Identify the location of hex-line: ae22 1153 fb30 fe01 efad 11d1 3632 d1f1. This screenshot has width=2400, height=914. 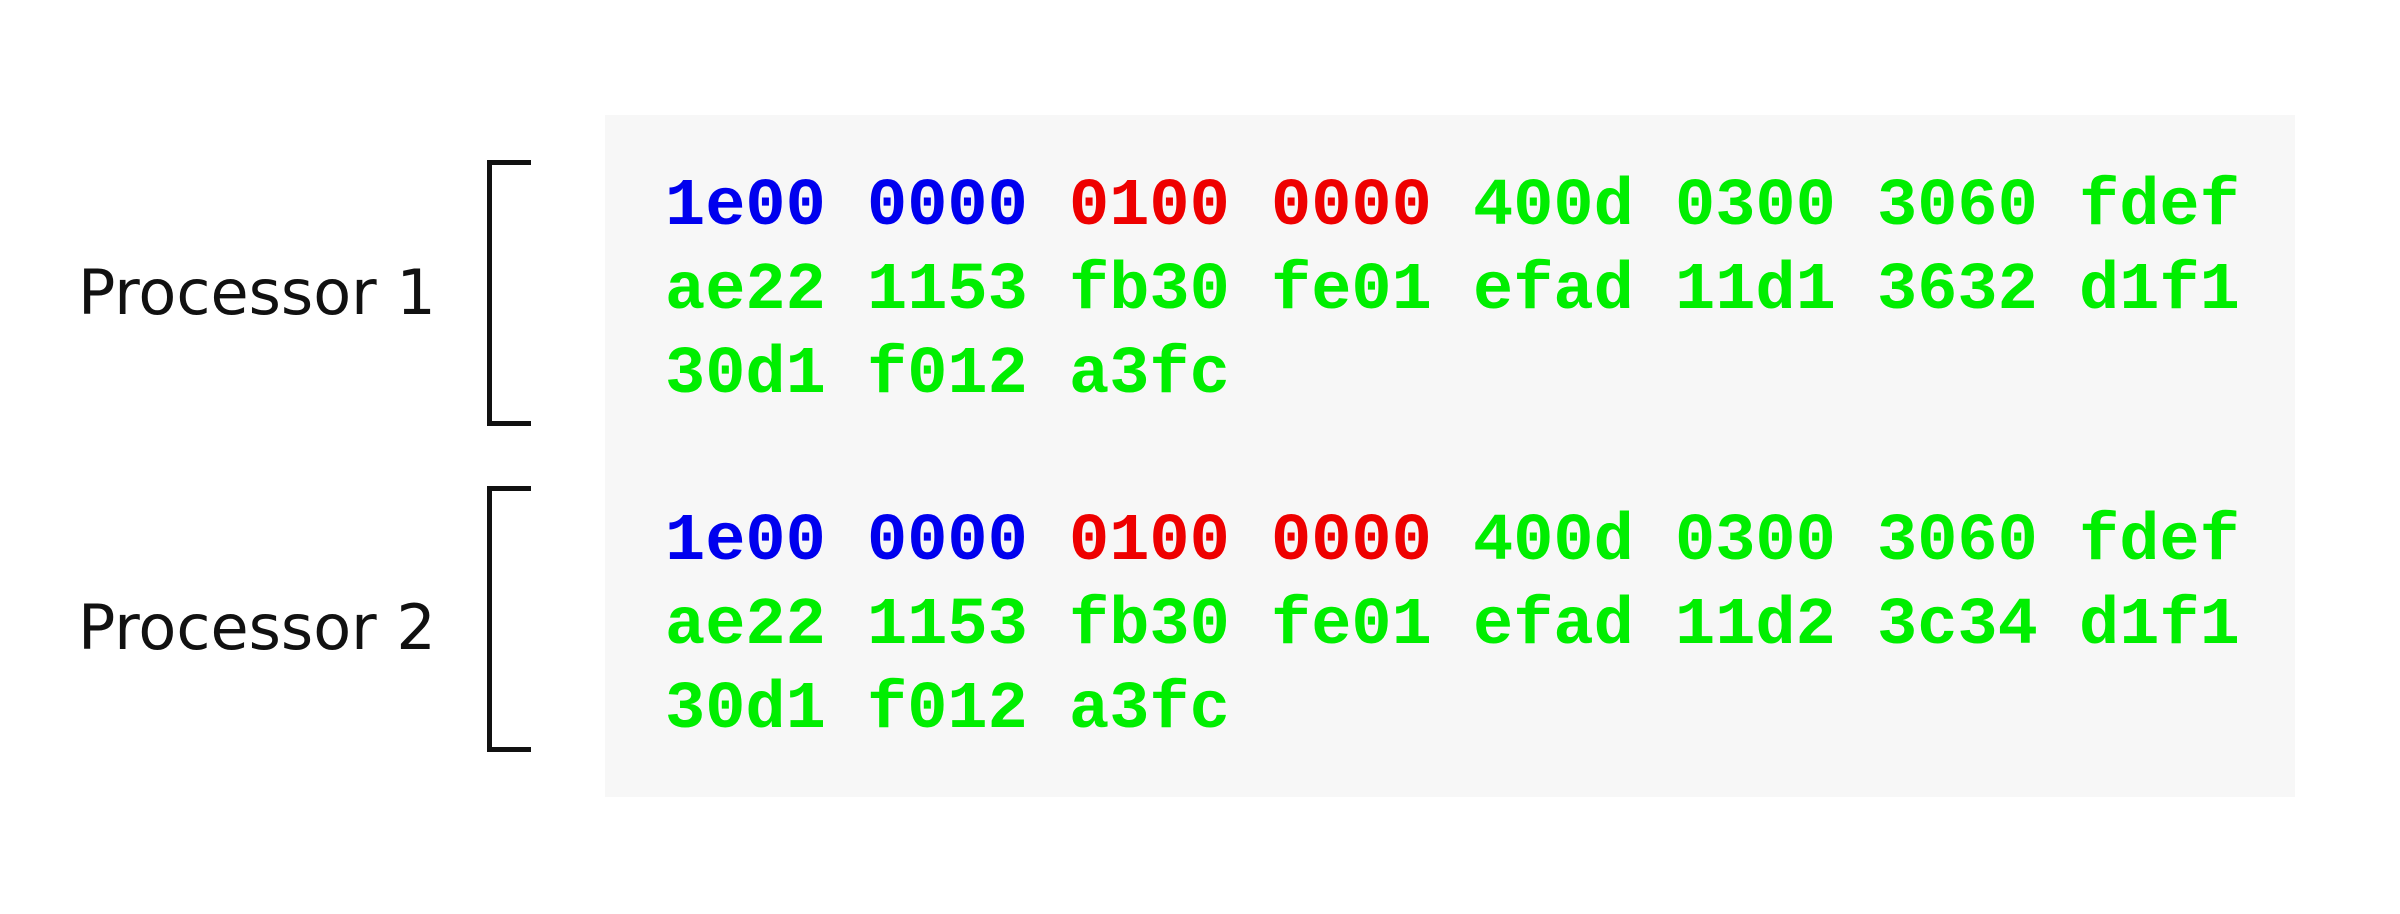
(1473, 291).